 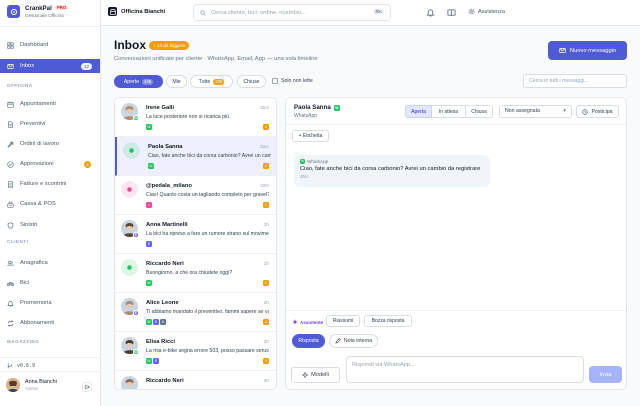 I want to click on channel-tags: E, so click(x=149, y=244).